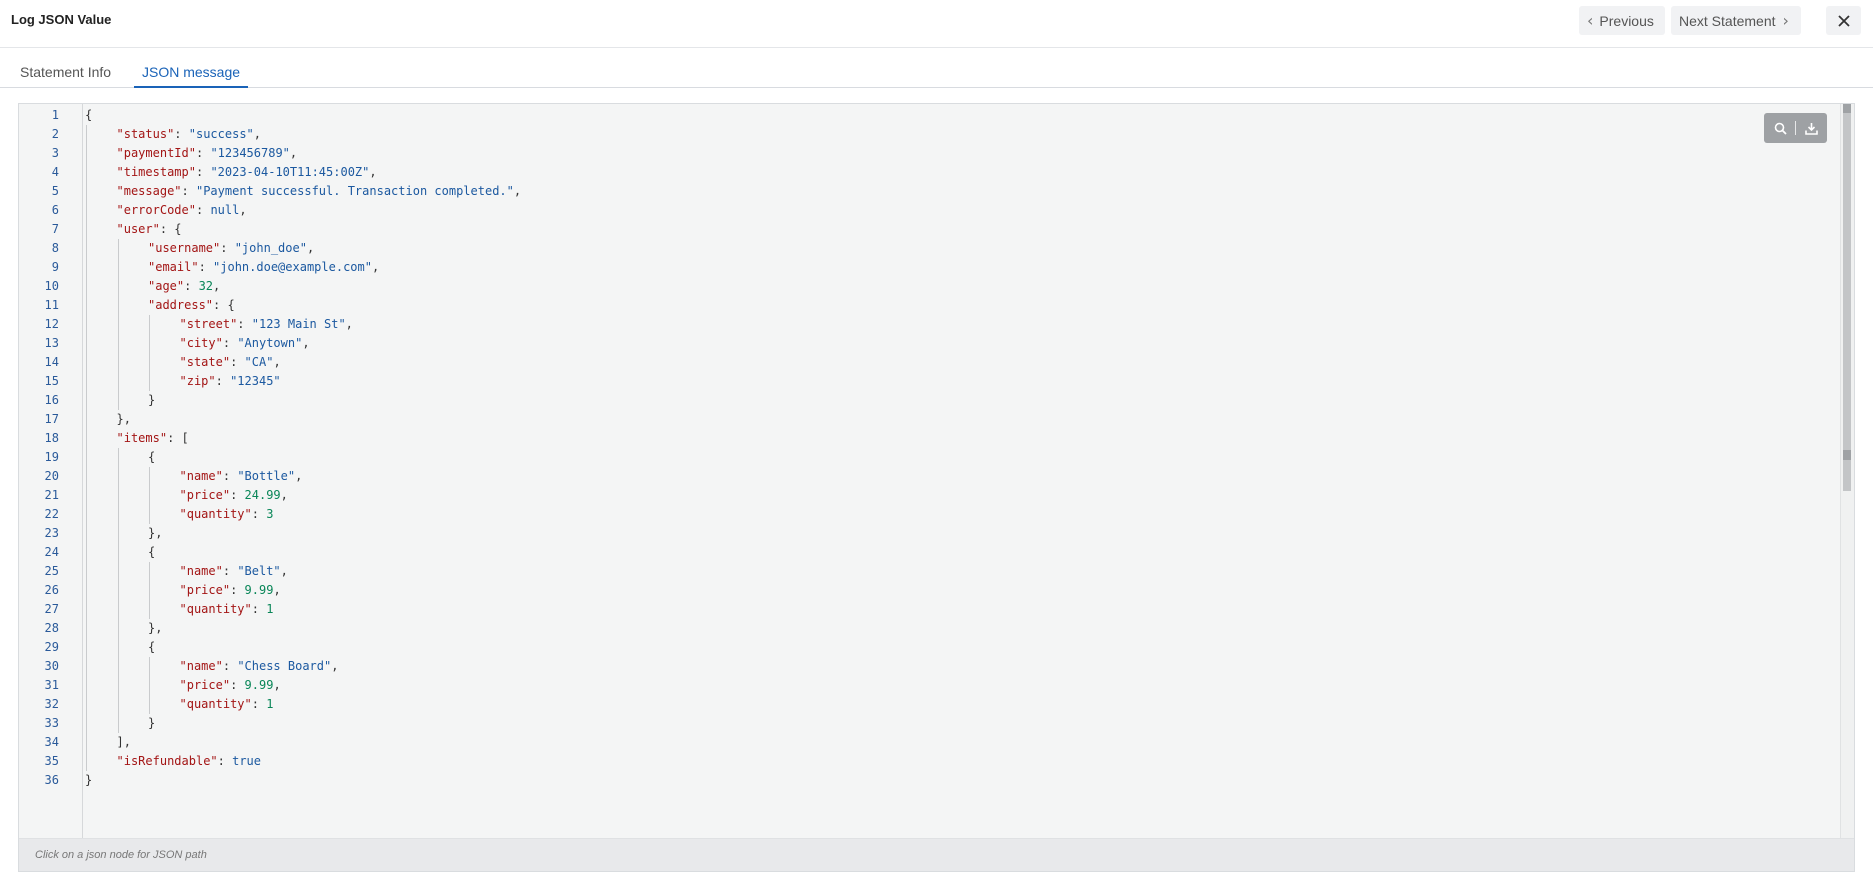 Image resolution: width=1873 pixels, height=891 pixels. I want to click on tab-json-message: JSON message, so click(191, 76).